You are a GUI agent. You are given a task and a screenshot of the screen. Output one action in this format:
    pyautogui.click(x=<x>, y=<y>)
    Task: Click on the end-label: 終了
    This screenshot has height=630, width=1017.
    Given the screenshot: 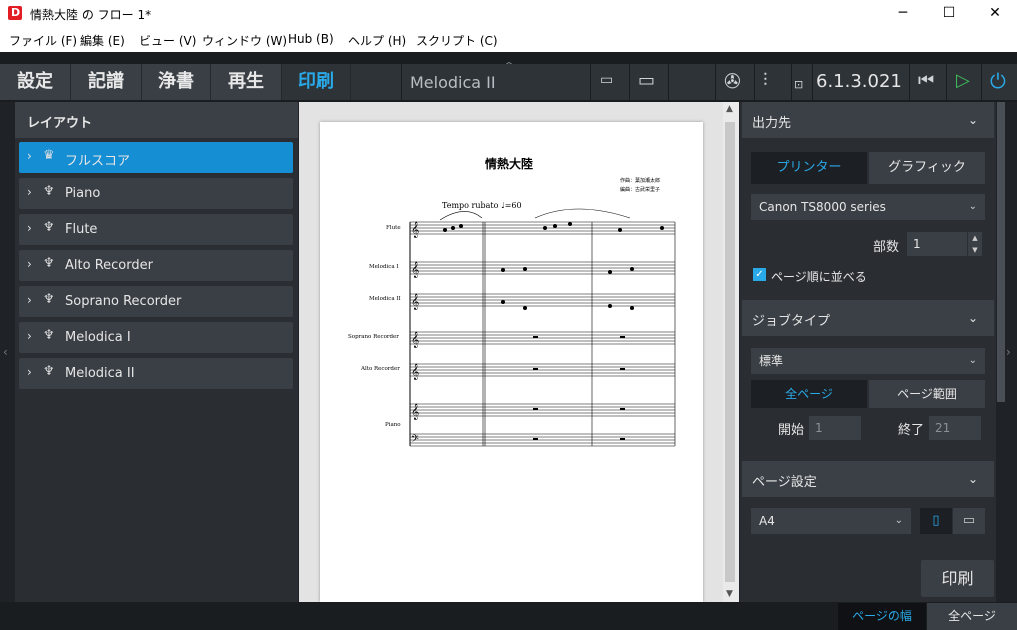 What is the action you would take?
    pyautogui.click(x=911, y=430)
    